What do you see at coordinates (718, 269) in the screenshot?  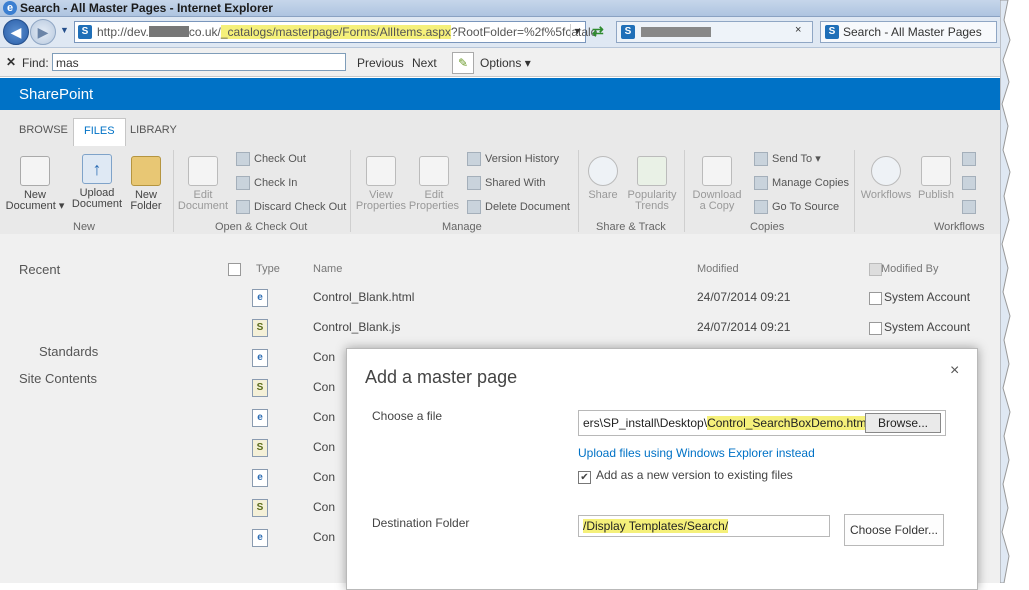 I see `column-modified: Modified` at bounding box center [718, 269].